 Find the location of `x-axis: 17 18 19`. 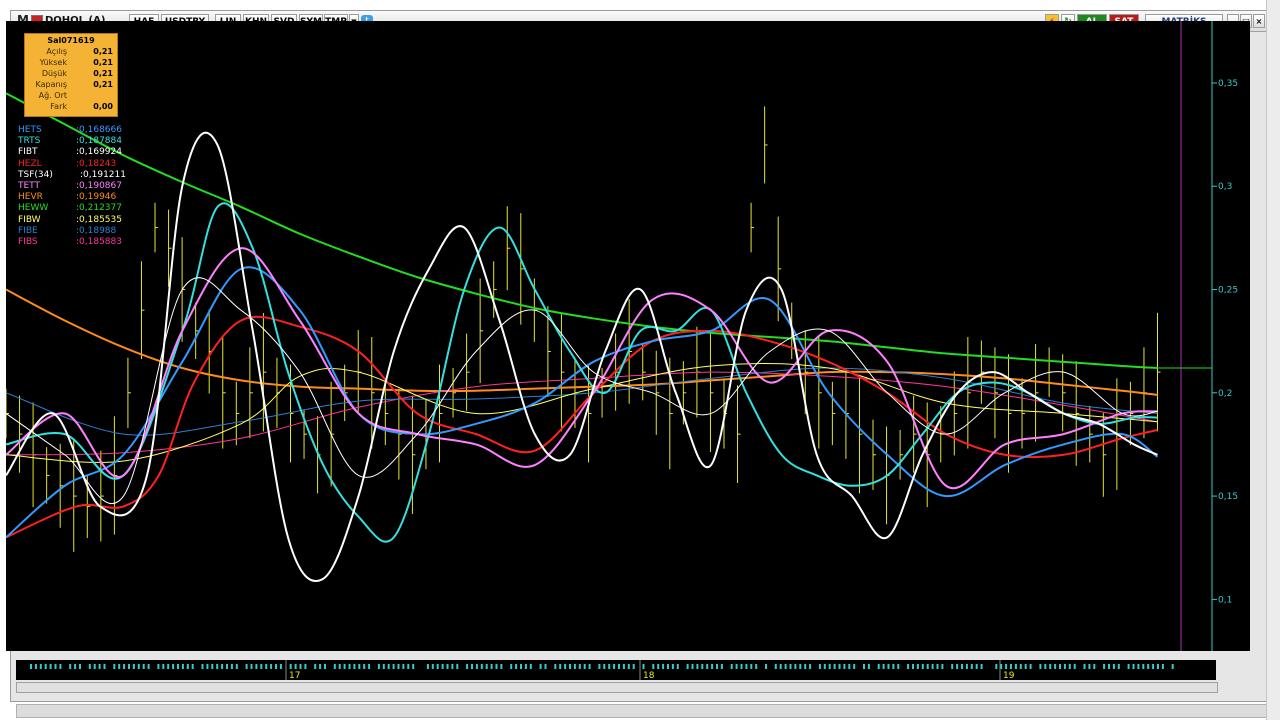

x-axis: 17 18 19 is located at coordinates (616, 670).